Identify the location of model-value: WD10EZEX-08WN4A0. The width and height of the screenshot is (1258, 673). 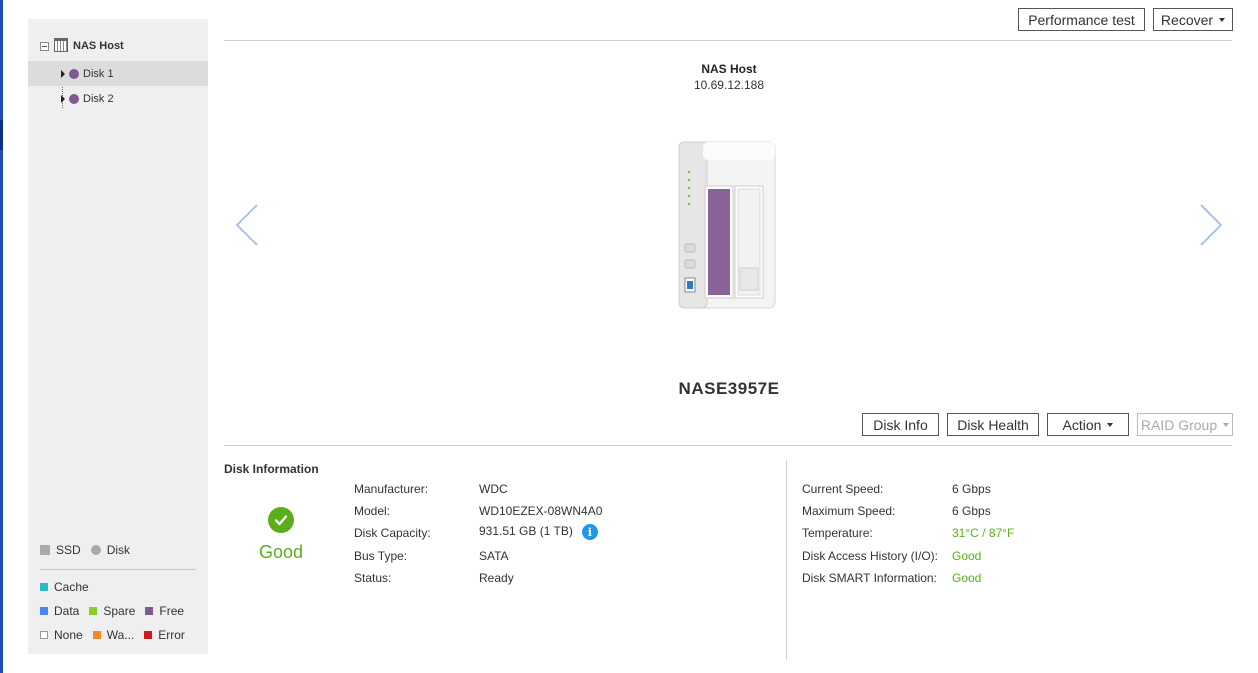
(541, 511).